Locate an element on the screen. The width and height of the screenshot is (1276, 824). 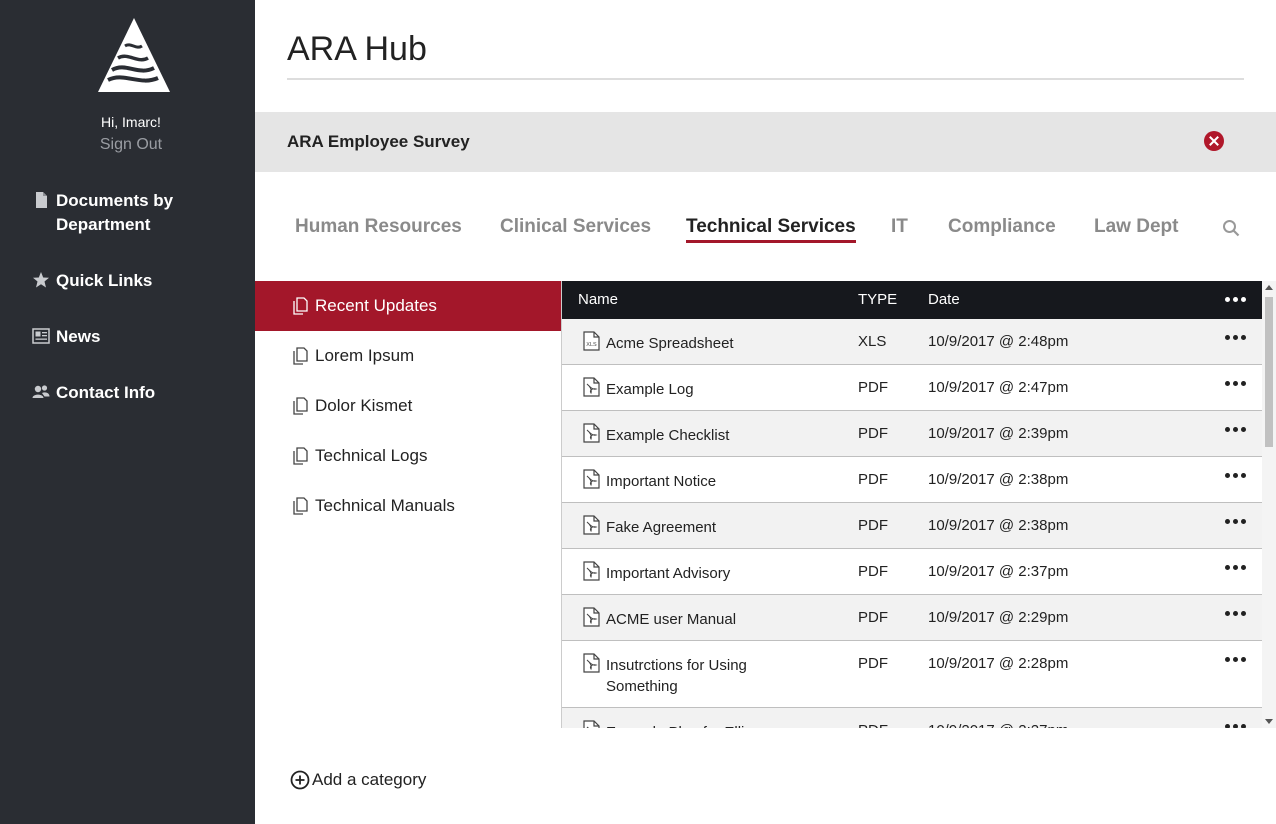
header-more-options-icon is located at coordinates (1235, 299).